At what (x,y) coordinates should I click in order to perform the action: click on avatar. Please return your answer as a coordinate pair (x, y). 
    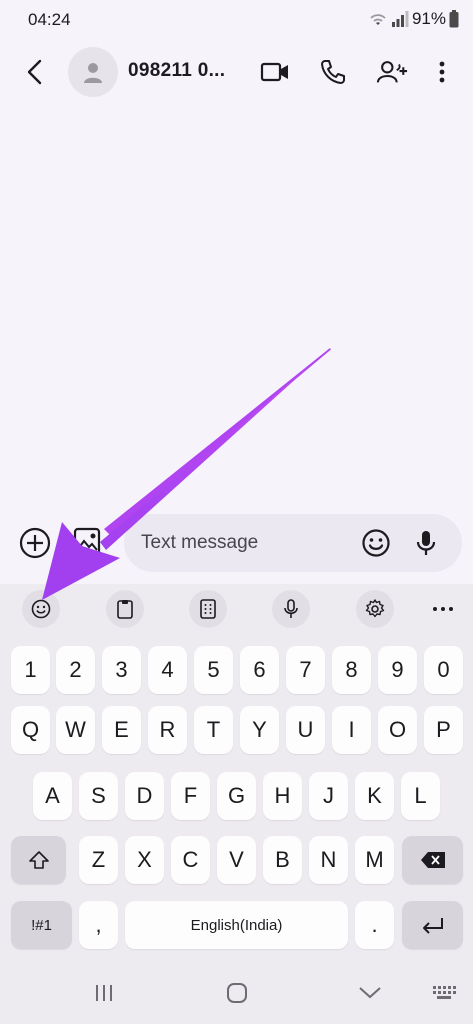
    Looking at the image, I should click on (93, 72).